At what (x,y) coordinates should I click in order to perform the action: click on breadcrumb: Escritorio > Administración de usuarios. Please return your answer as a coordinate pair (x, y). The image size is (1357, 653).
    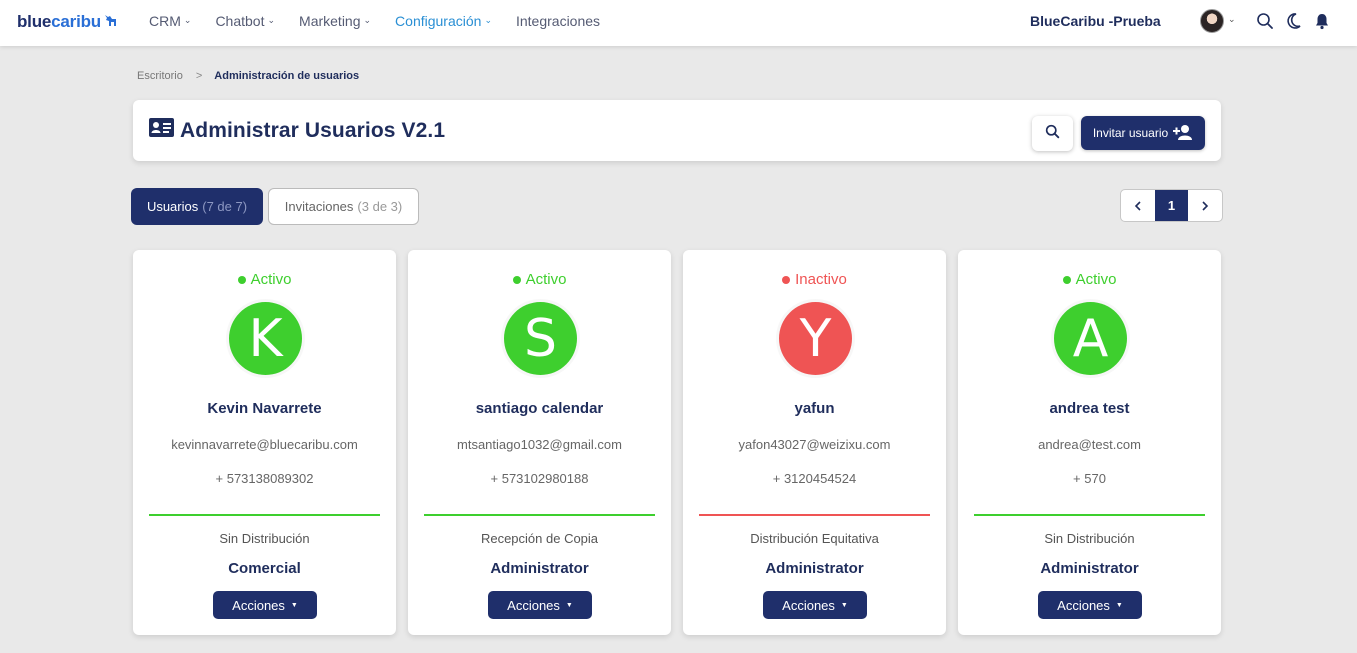
    Looking at the image, I should click on (248, 76).